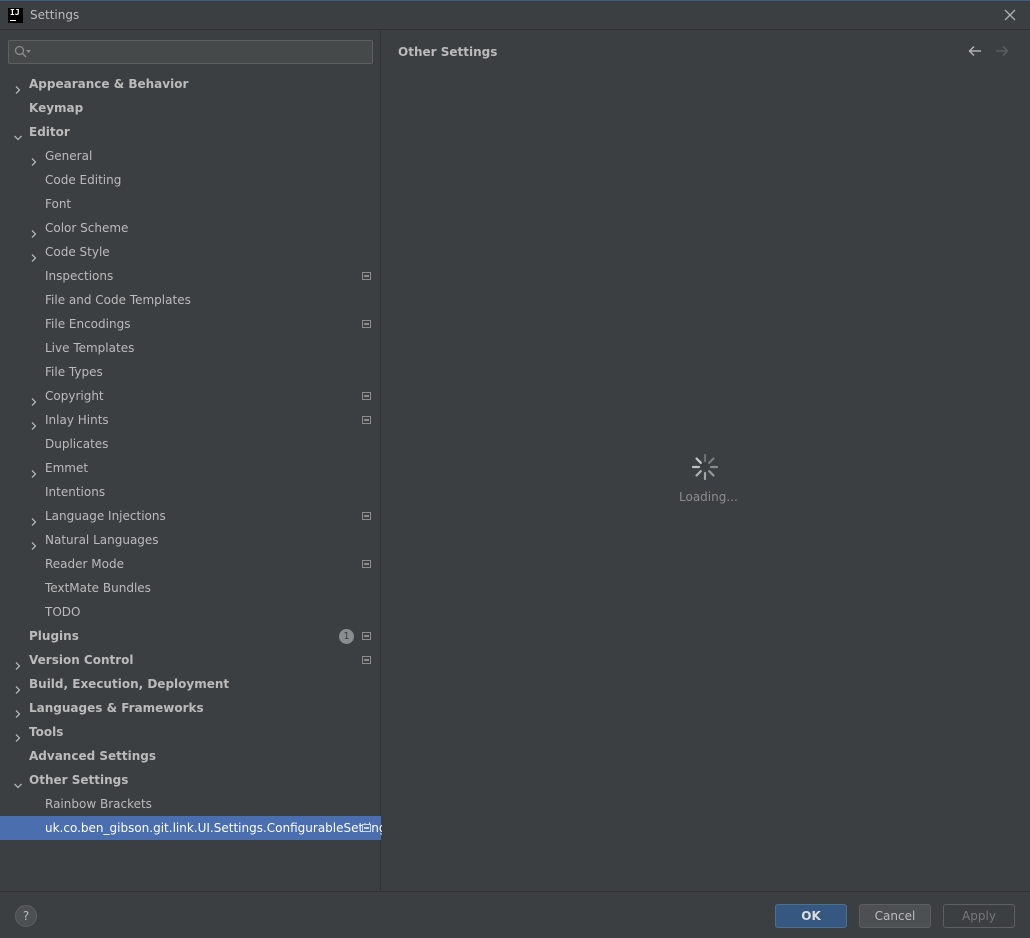 This screenshot has width=1030, height=938. What do you see at coordinates (190, 780) in the screenshot?
I see `tree-item: Other Settings` at bounding box center [190, 780].